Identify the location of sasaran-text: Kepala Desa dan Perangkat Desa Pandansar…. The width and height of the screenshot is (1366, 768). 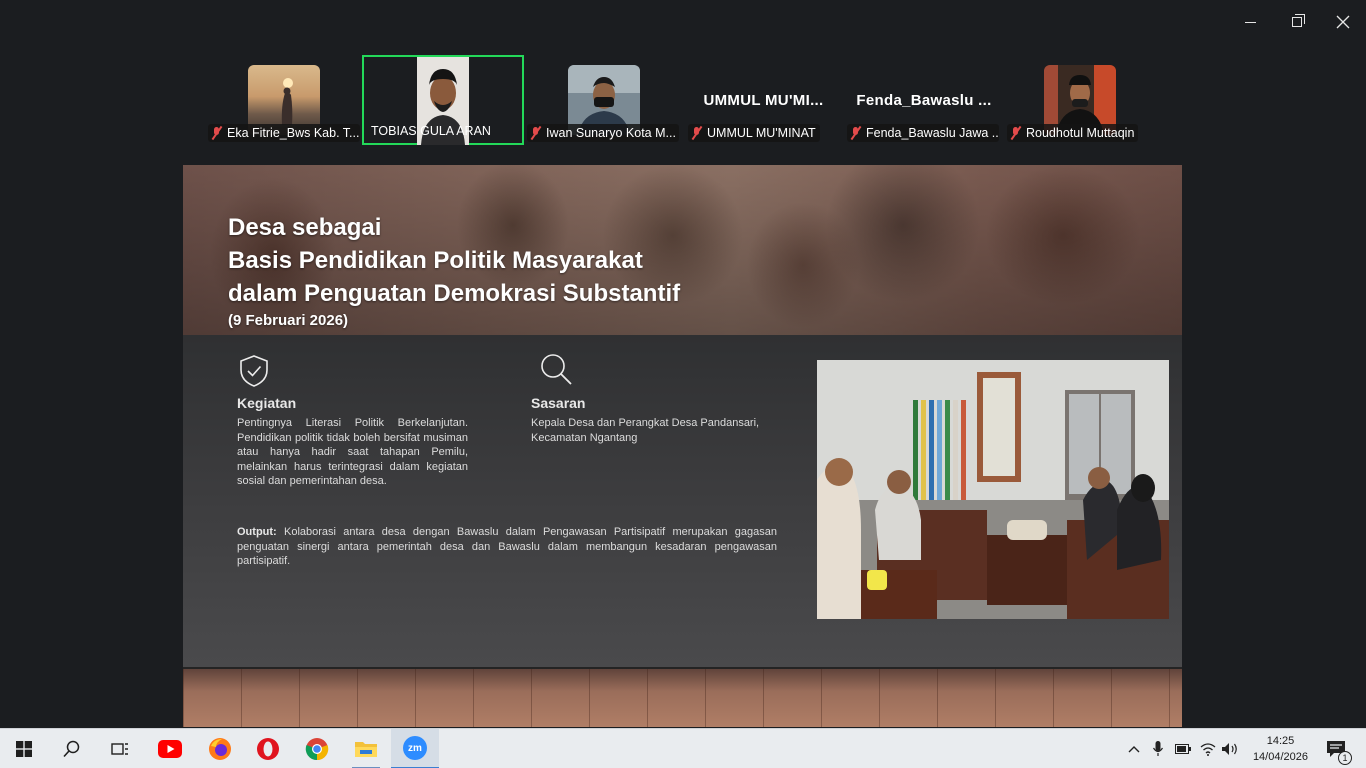
(645, 430).